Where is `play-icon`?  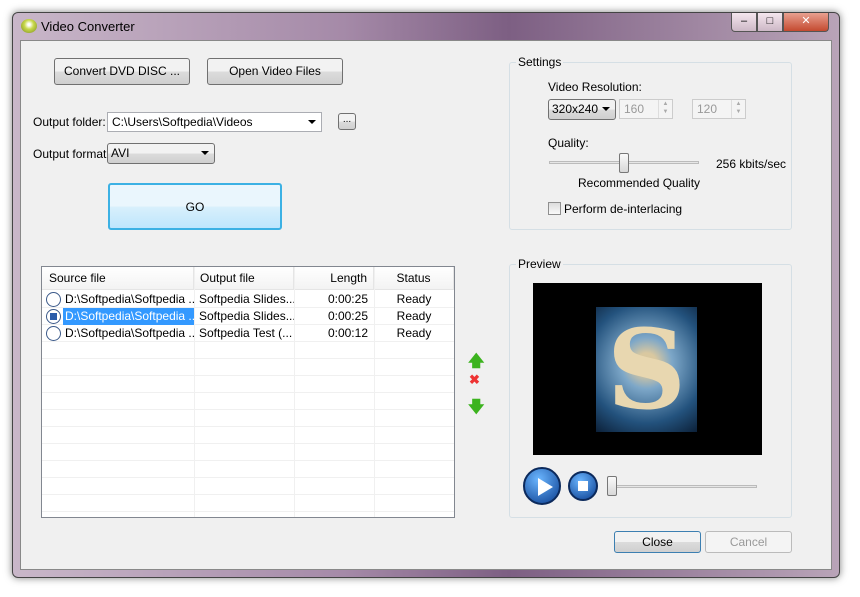 play-icon is located at coordinates (545, 487).